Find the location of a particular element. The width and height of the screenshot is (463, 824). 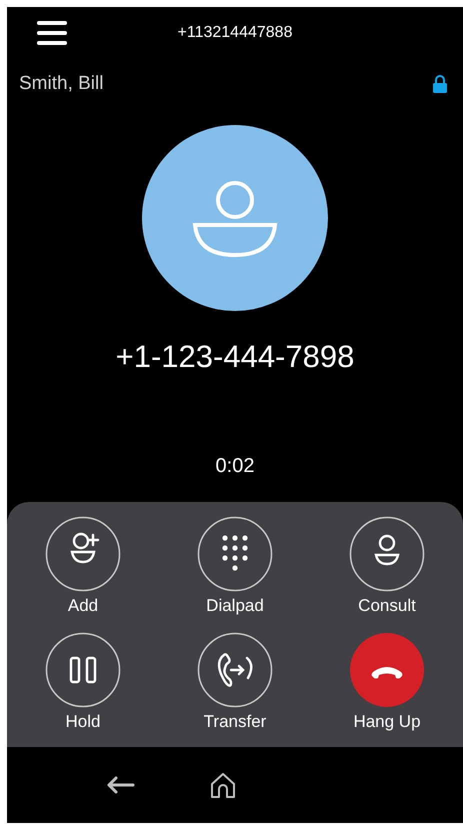

pause-icon is located at coordinates (83, 669).